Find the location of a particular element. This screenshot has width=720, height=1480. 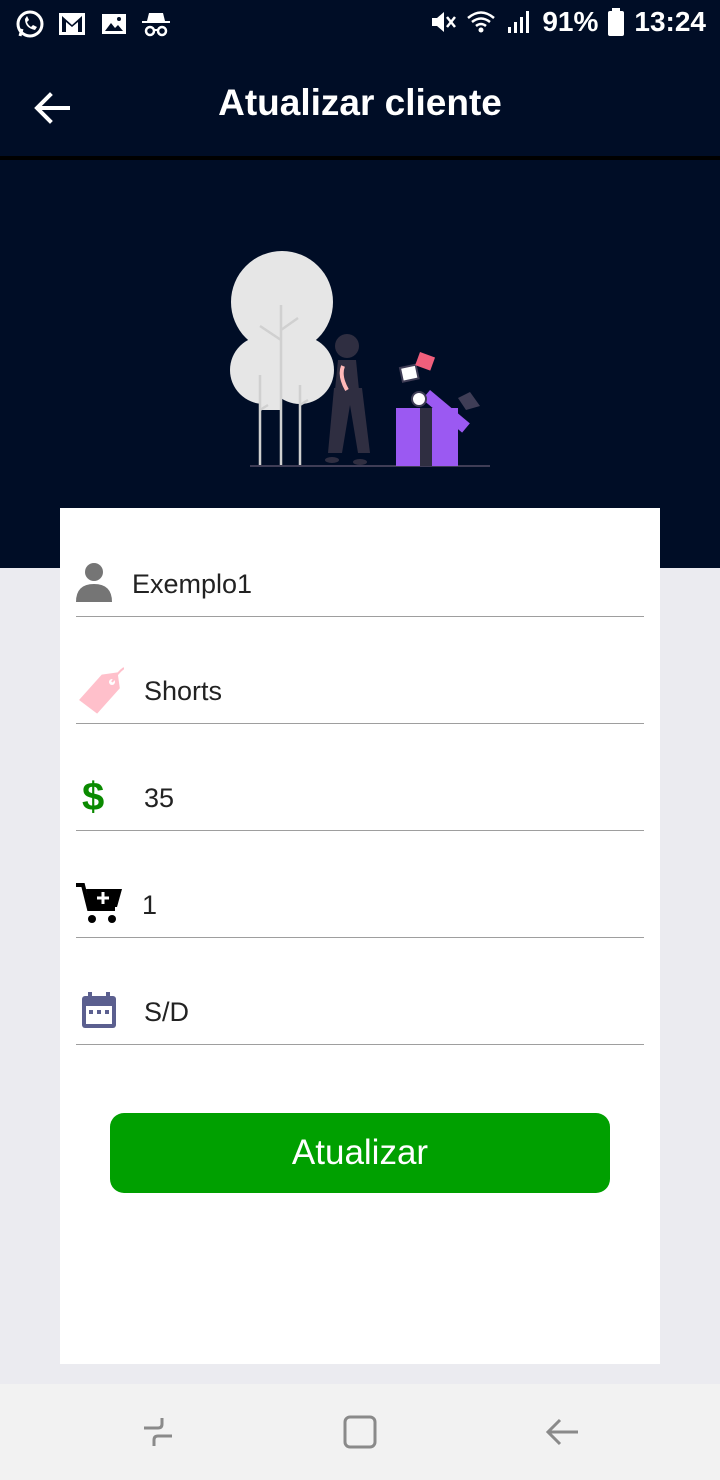

battery-percent: 91% is located at coordinates (570, 21).